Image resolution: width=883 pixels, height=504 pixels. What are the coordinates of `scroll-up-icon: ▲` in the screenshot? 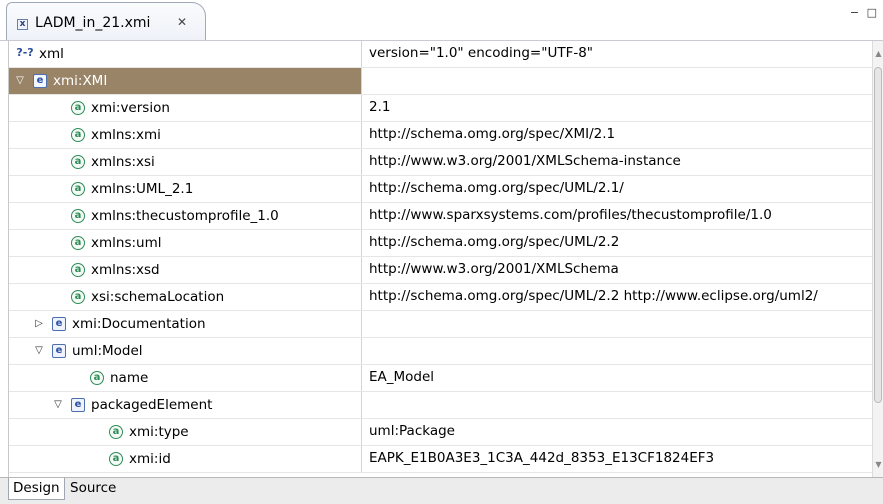 It's located at (878, 53).